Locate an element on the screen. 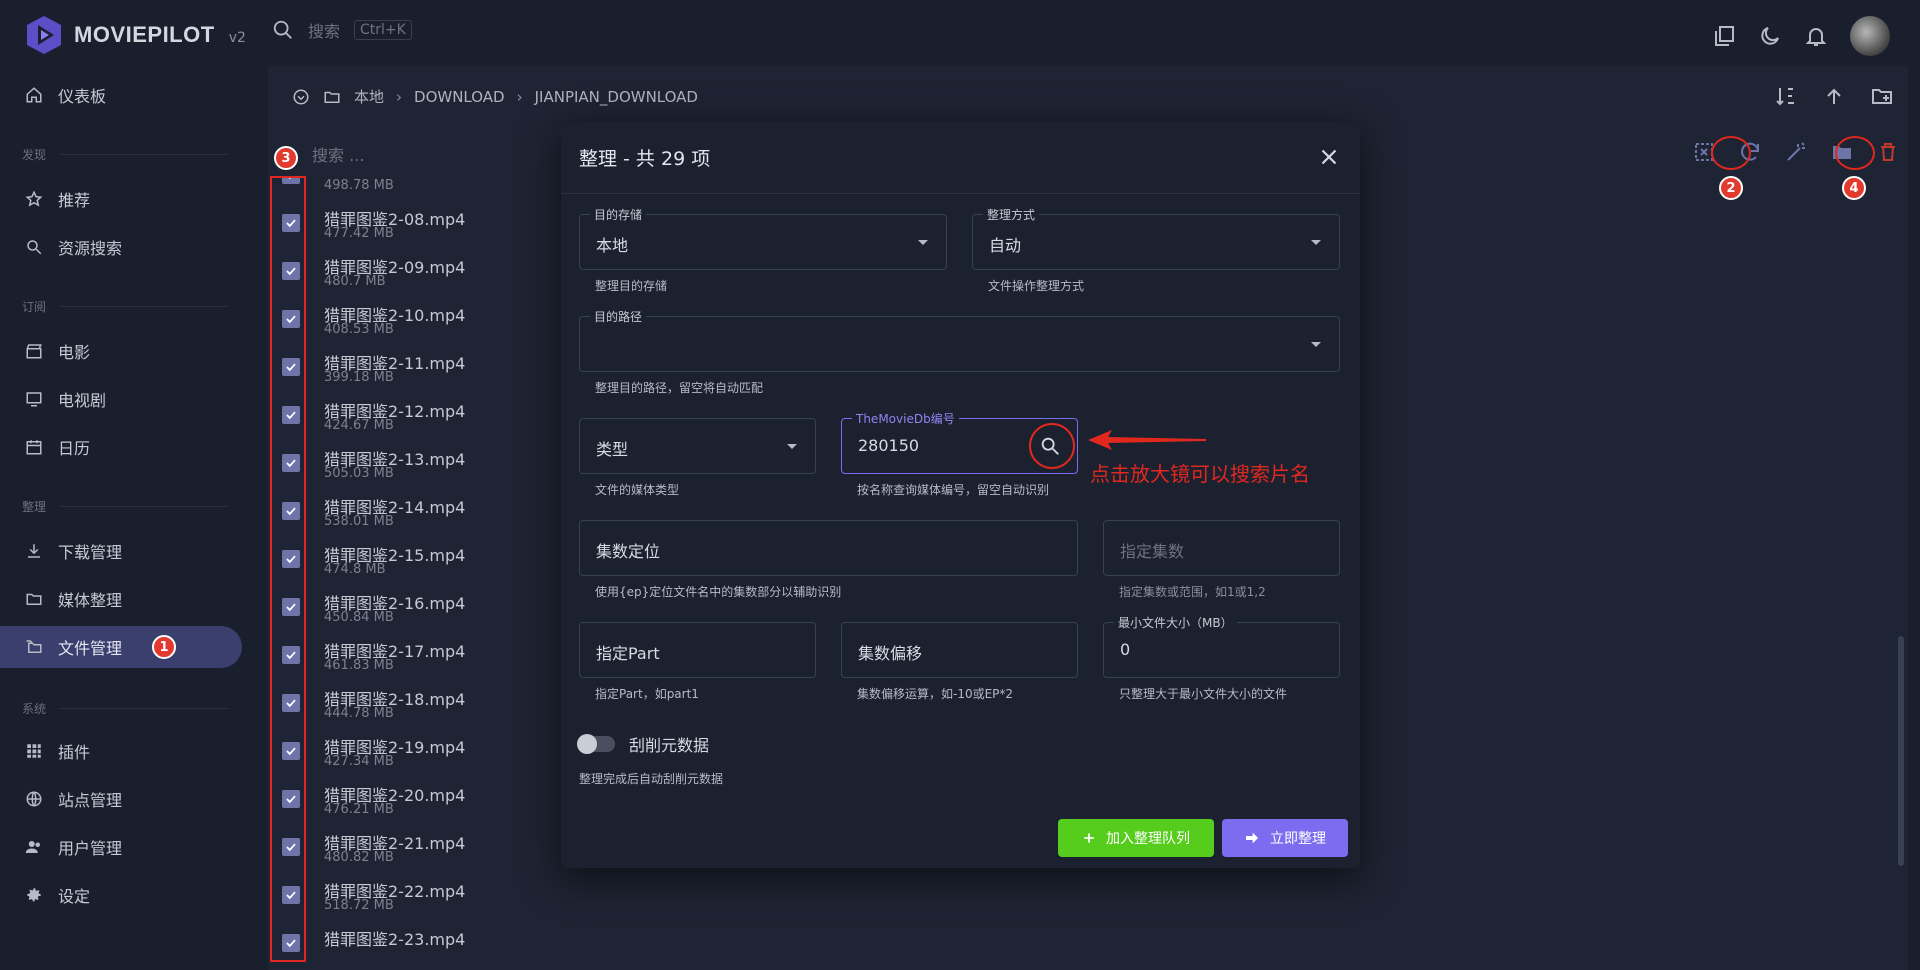 The width and height of the screenshot is (1920, 970). field-hint: 集数偏移运算，如-10或EP*2 is located at coordinates (935, 694).